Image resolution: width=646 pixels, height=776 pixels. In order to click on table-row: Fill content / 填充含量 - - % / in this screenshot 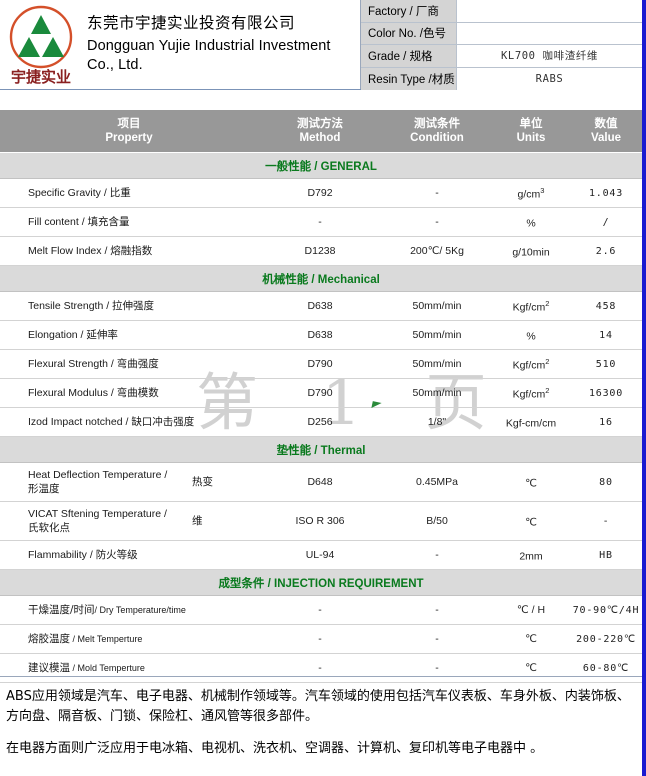, I will do `click(321, 222)`.